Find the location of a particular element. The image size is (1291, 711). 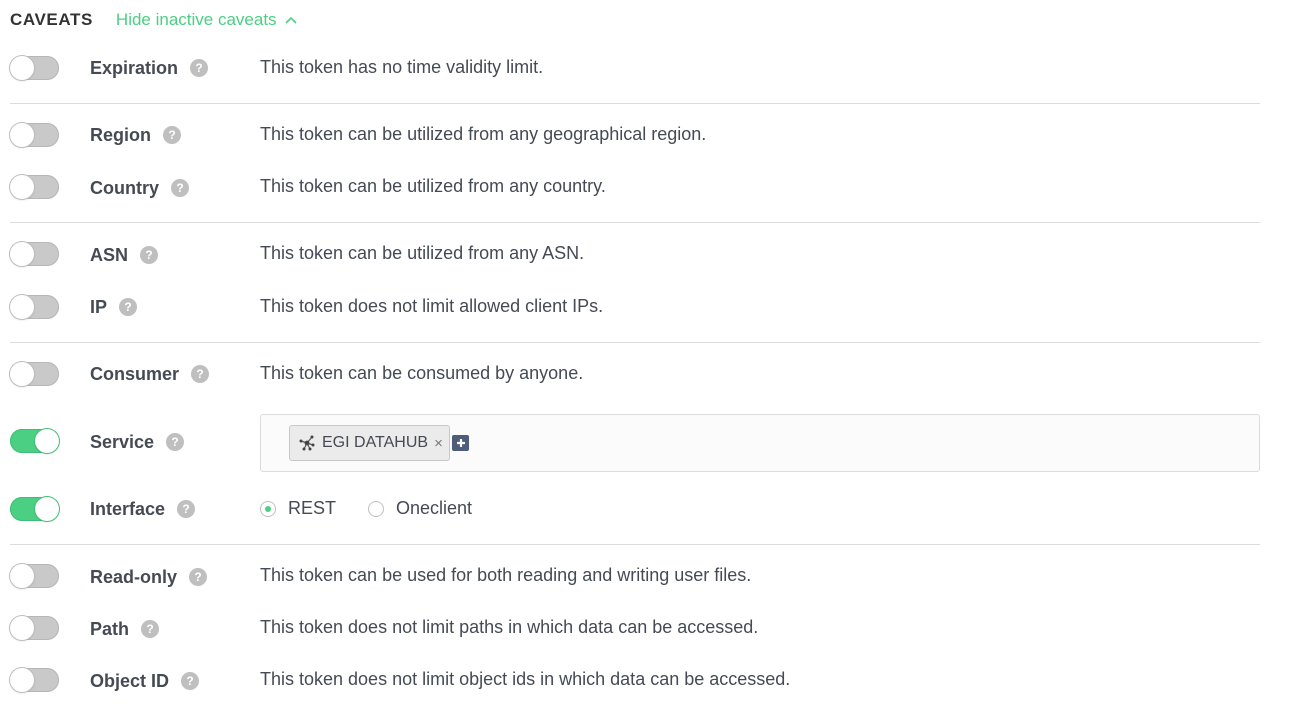

country-toggle is located at coordinates (34, 187).